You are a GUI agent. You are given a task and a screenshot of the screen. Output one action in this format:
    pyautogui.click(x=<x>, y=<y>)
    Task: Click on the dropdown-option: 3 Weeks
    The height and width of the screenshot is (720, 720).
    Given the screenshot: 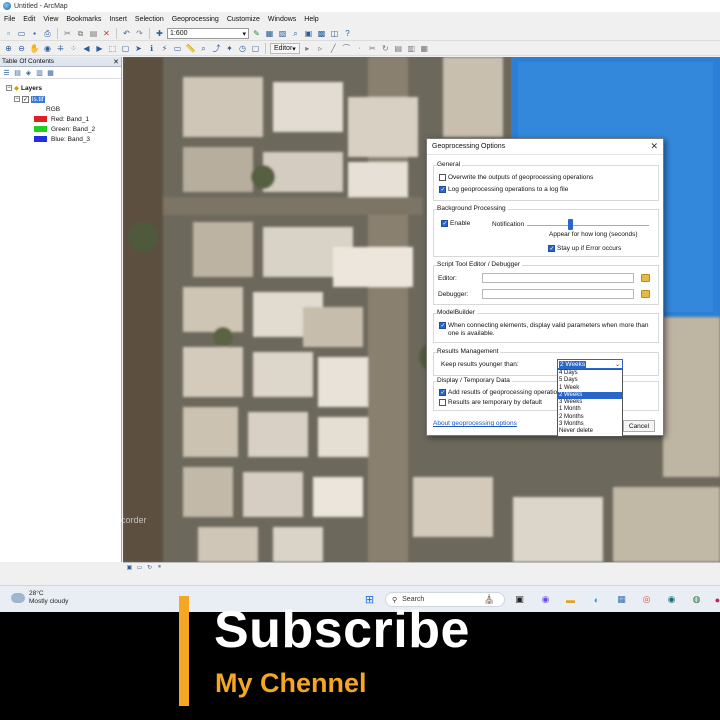 What is the action you would take?
    pyautogui.click(x=590, y=402)
    